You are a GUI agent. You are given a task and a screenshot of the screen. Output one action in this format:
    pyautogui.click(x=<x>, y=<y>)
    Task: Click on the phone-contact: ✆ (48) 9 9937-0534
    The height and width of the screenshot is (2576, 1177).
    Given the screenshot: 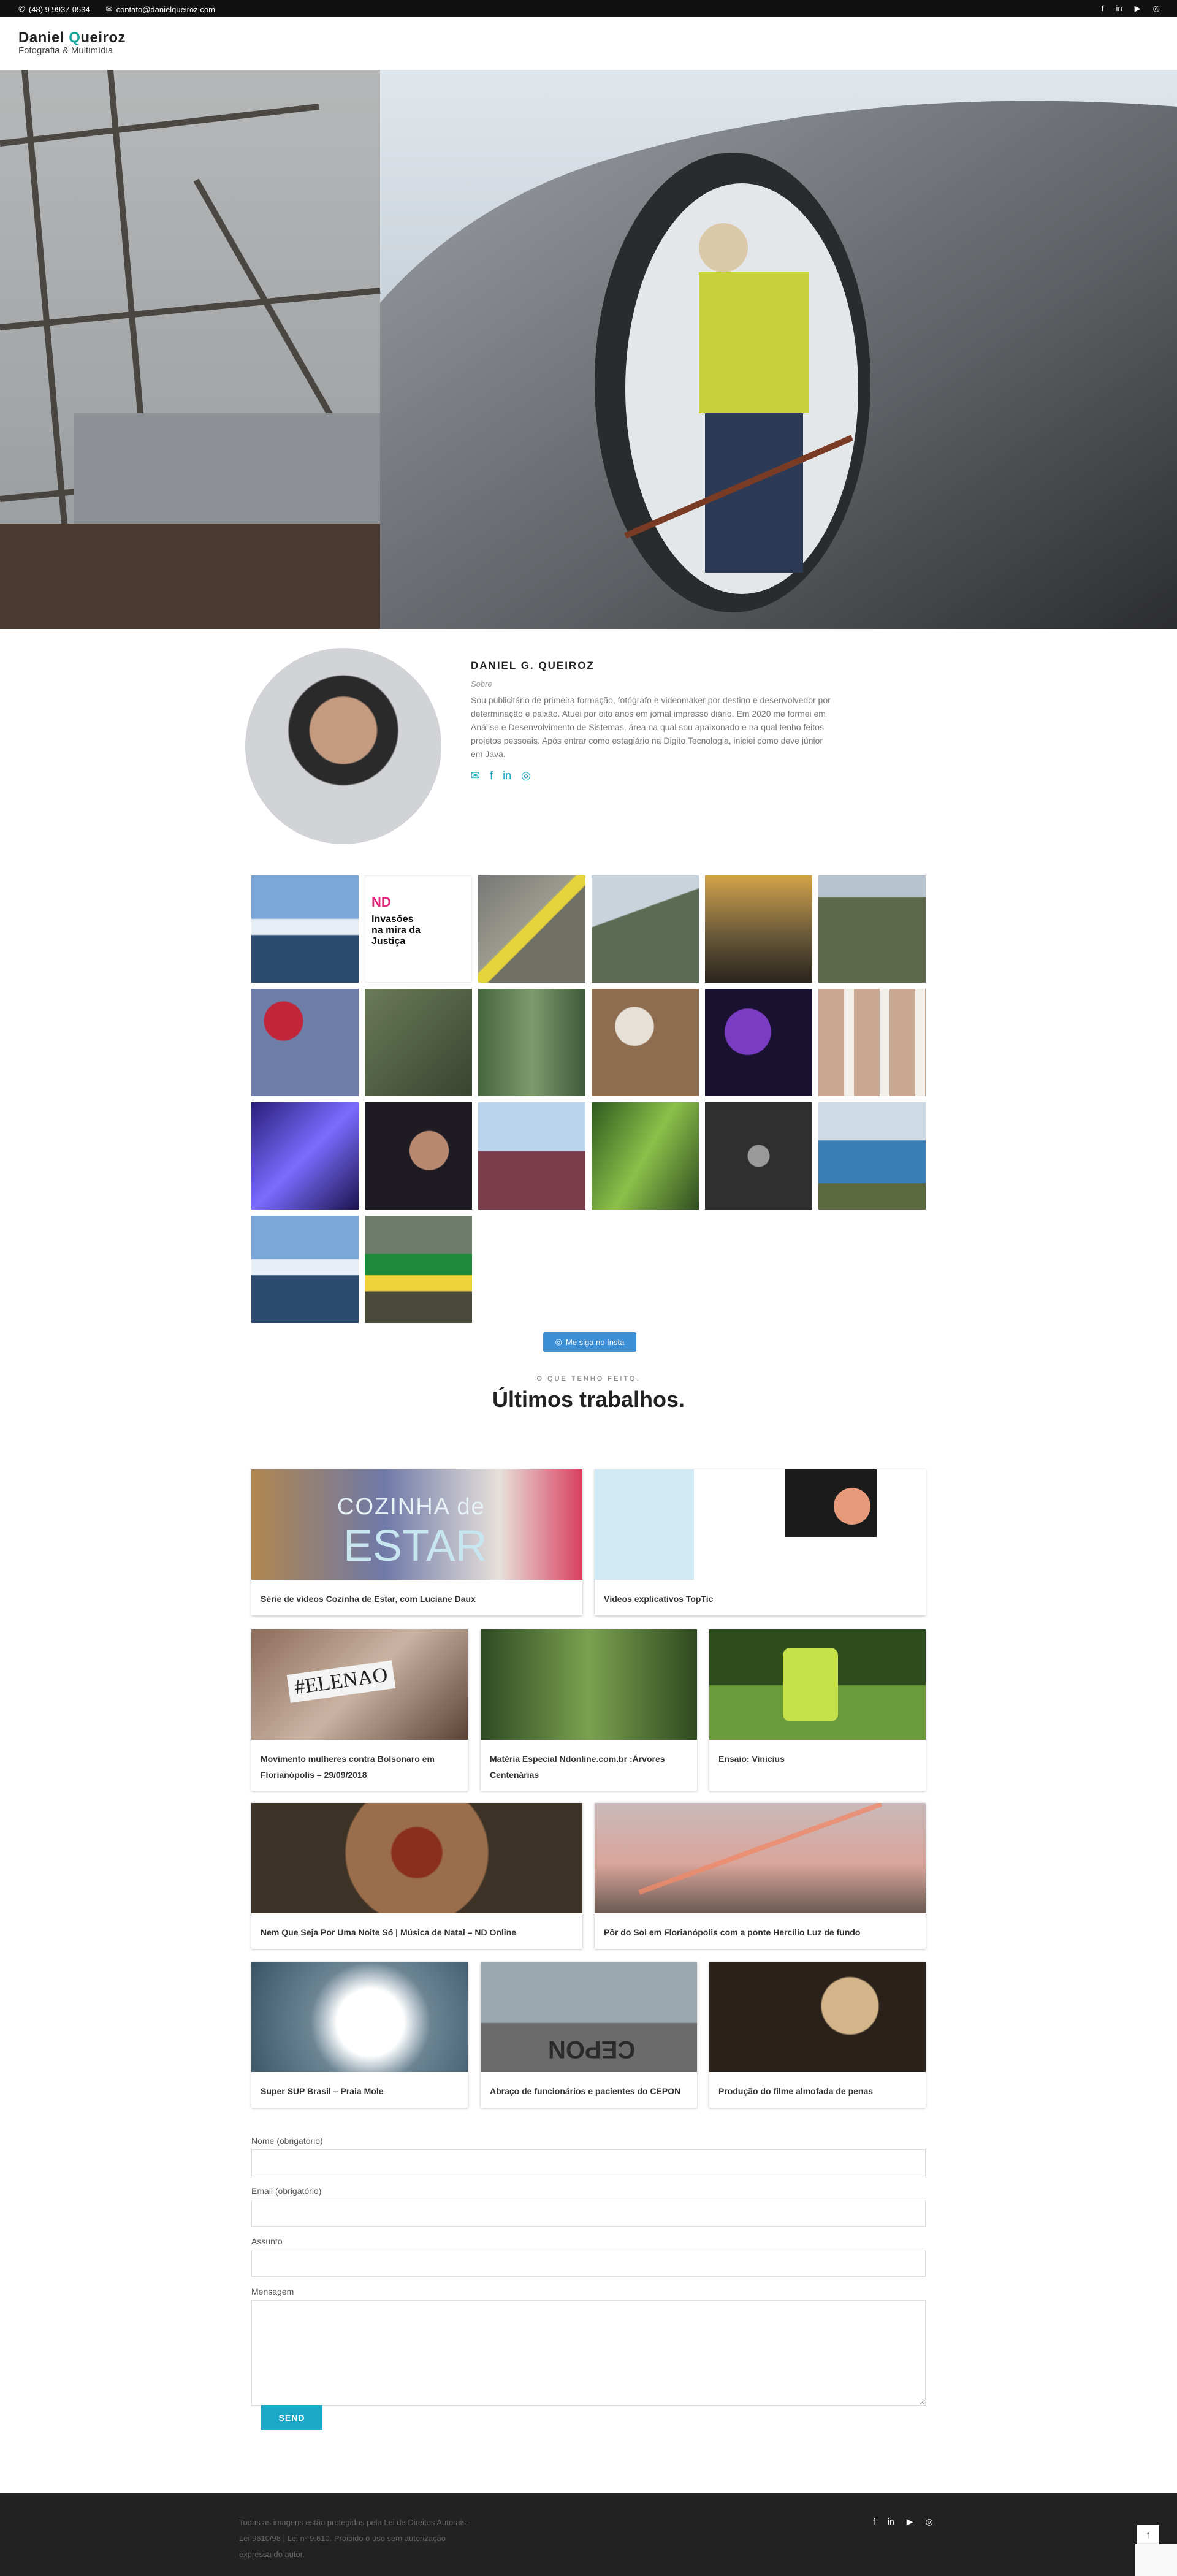 What is the action you would take?
    pyautogui.click(x=54, y=9)
    